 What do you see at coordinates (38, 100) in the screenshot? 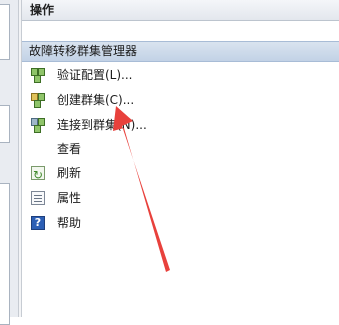
I see `create-cluster-icon` at bounding box center [38, 100].